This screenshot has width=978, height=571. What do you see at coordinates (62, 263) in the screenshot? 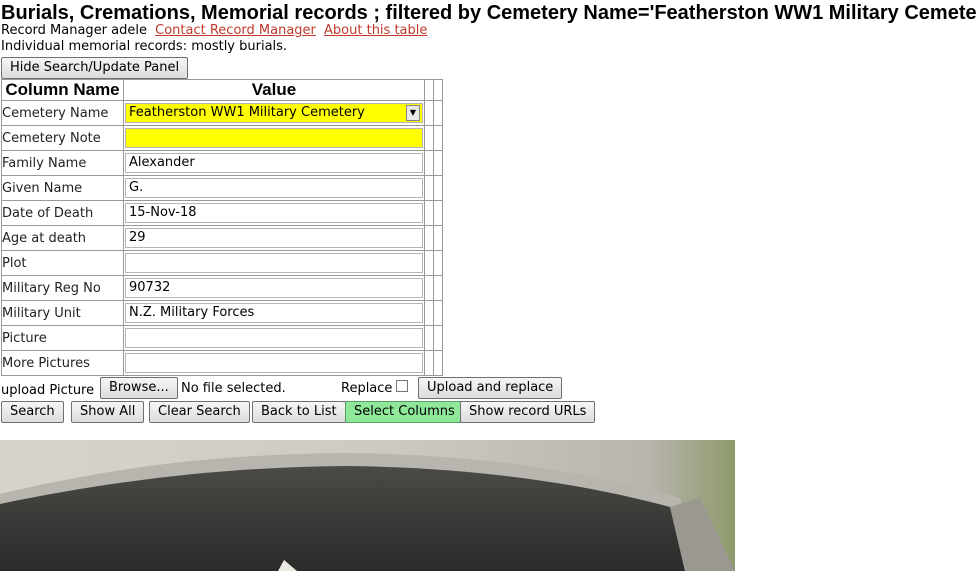
I see `row-label: Plot` at bounding box center [62, 263].